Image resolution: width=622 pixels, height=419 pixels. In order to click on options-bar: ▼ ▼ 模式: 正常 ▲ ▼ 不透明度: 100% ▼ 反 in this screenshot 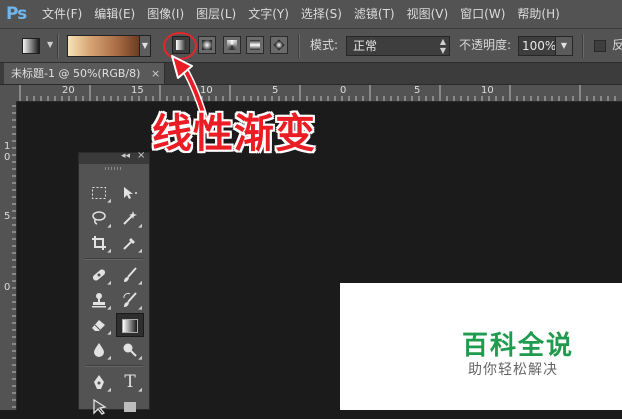, I will do `click(311, 46)`.